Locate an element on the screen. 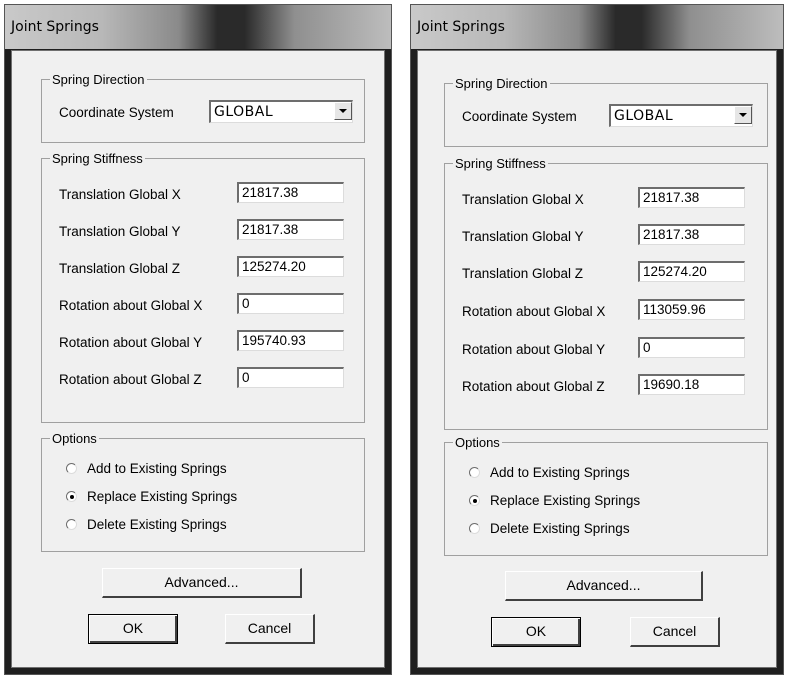 The image size is (787, 679). rotation-y-input: 195740.93 is located at coordinates (290, 340).